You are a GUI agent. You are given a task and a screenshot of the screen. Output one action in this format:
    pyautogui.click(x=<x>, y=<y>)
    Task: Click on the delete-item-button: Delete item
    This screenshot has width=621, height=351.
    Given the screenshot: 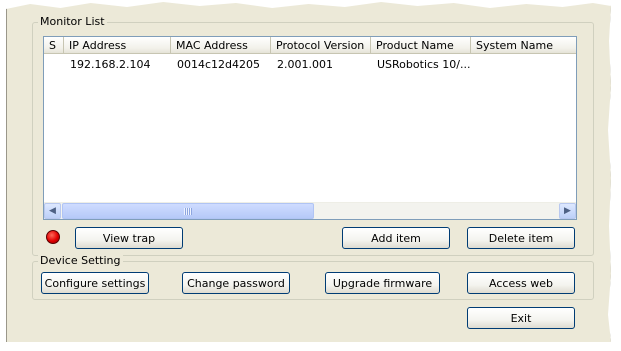 What is the action you would take?
    pyautogui.click(x=521, y=238)
    